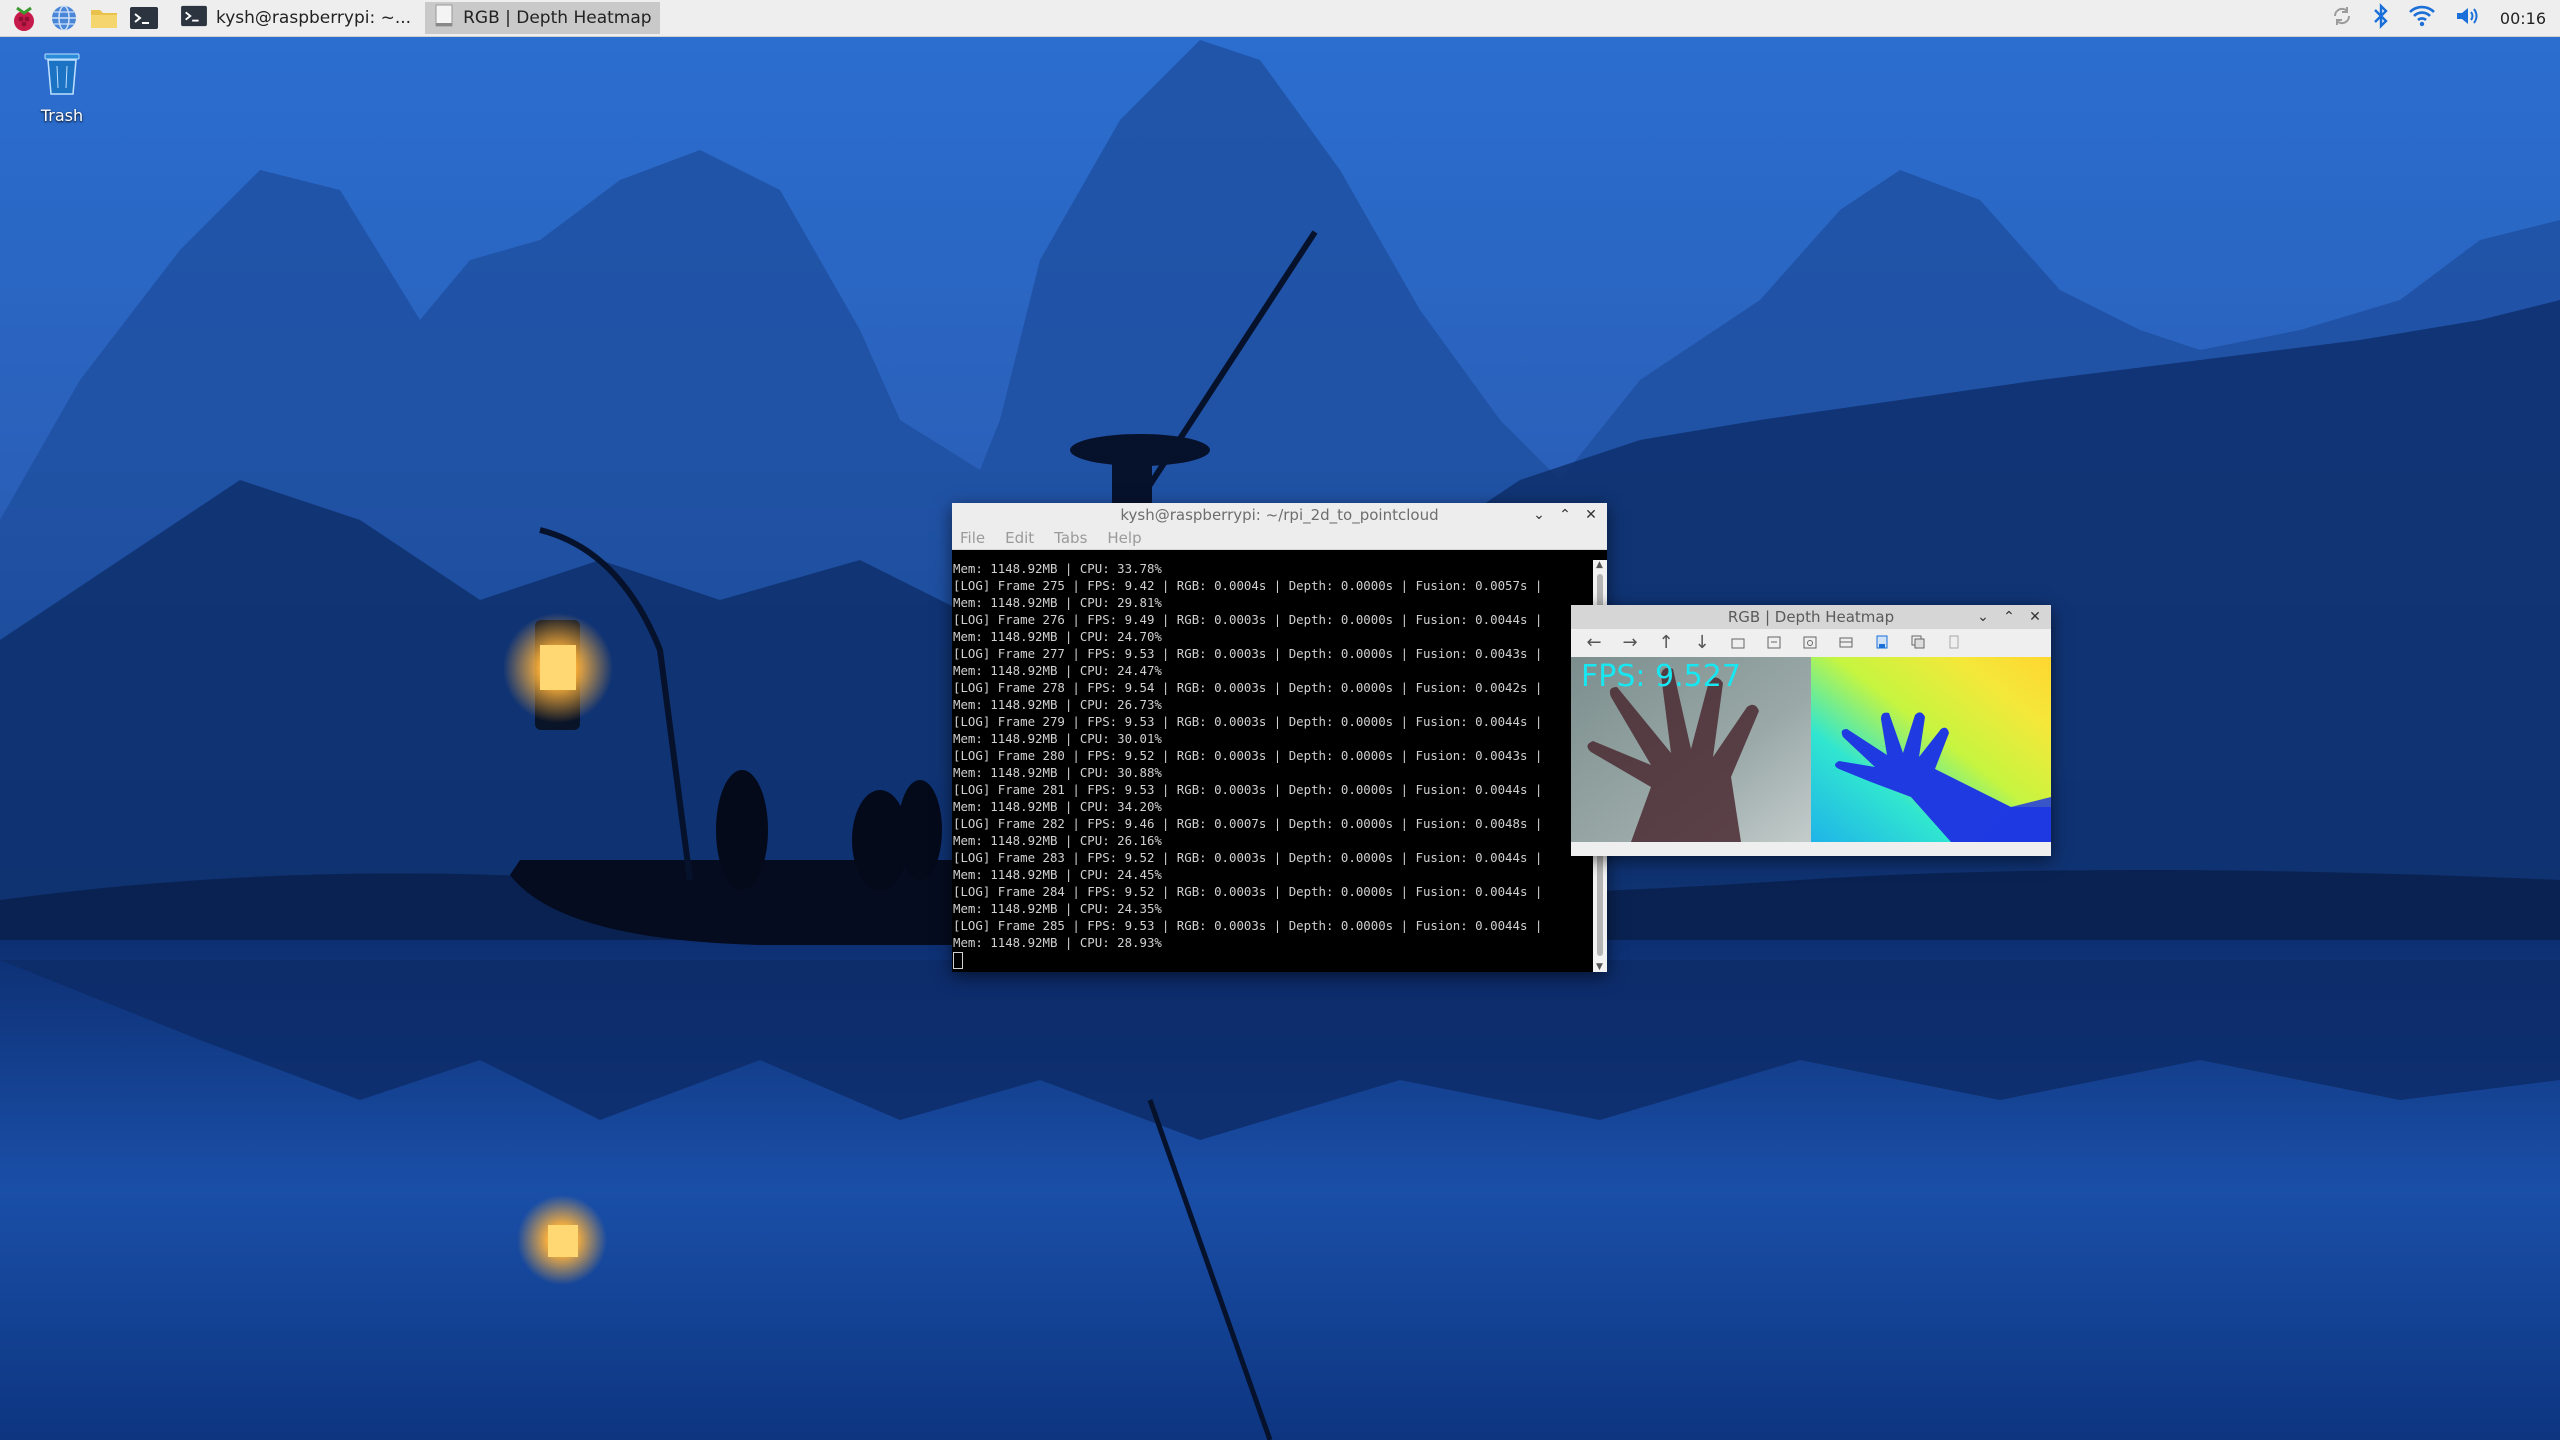 The height and width of the screenshot is (1440, 2560). I want to click on taskbar-task-label: RGB | Depth Heatmap, so click(557, 18).